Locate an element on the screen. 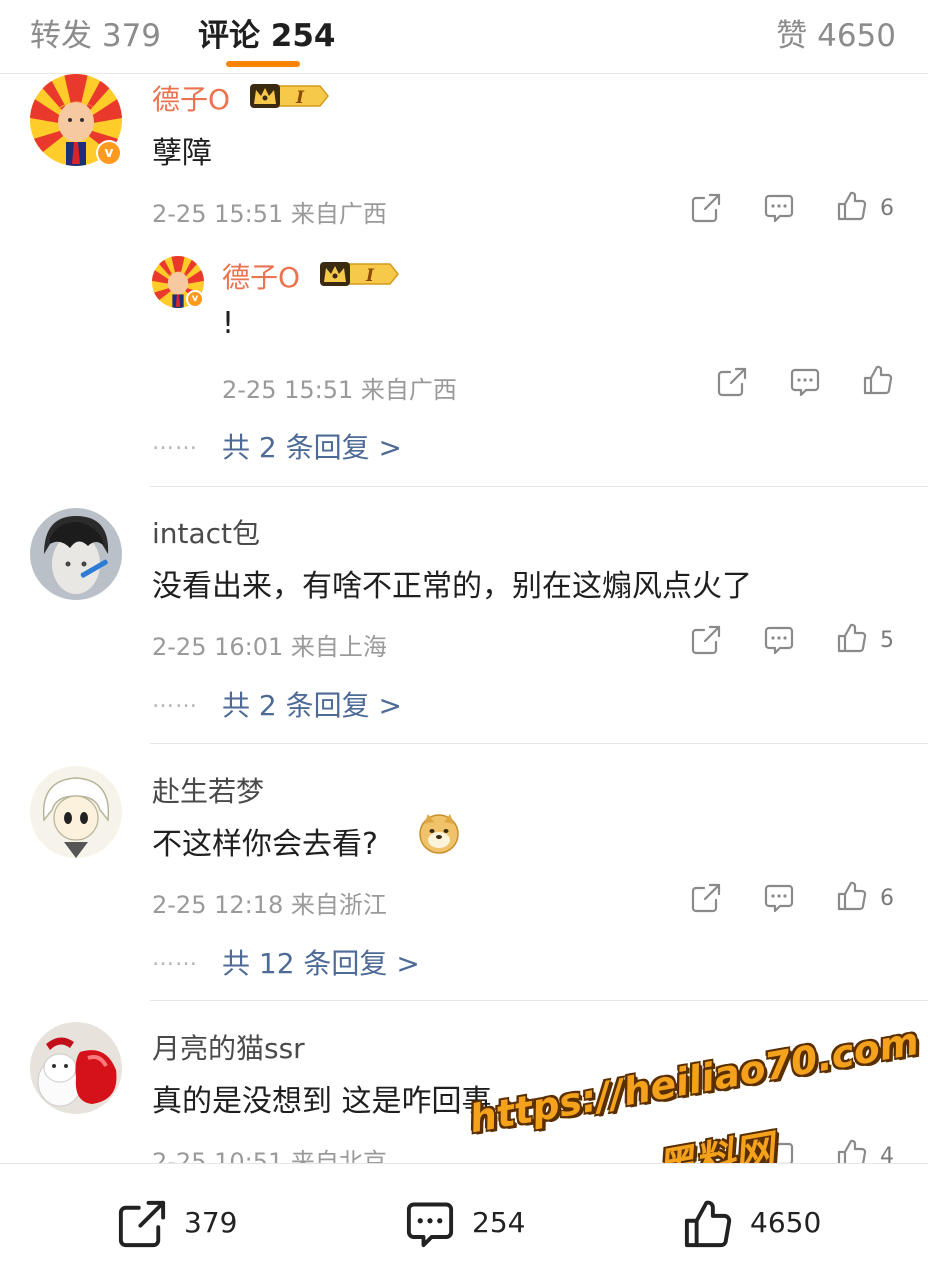 The image size is (928, 1280). comment-tabs: 转发 379 评论 254 赞 4650 is located at coordinates (464, 37).